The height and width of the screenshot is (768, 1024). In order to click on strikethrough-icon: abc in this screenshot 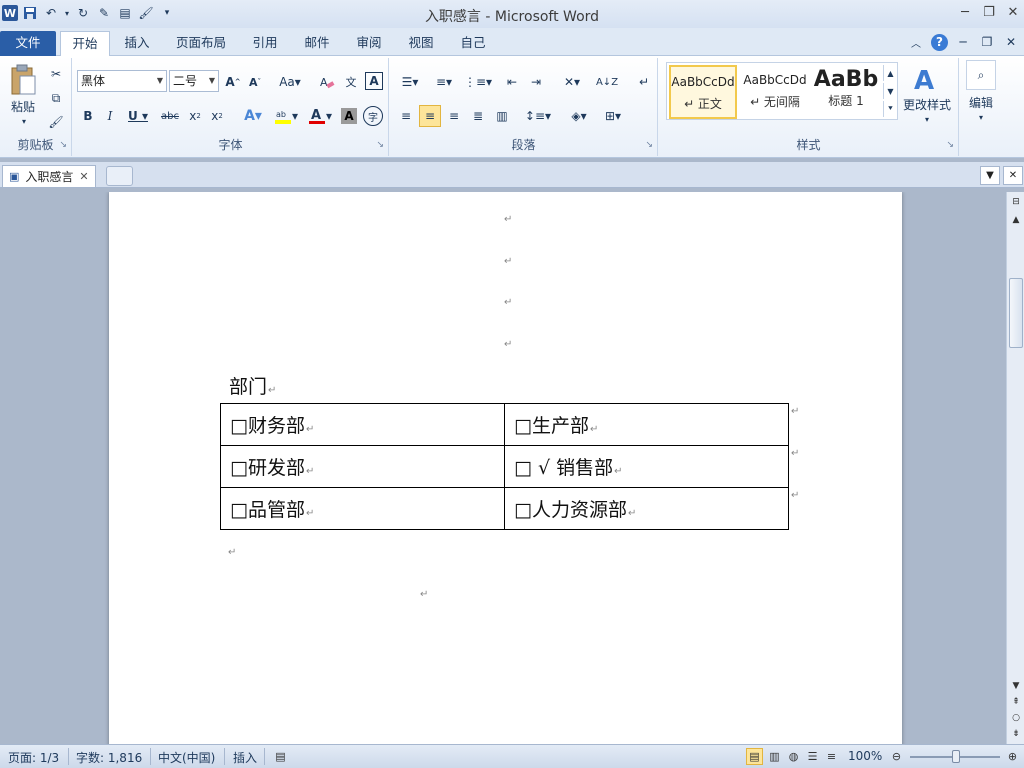, I will do `click(170, 116)`.